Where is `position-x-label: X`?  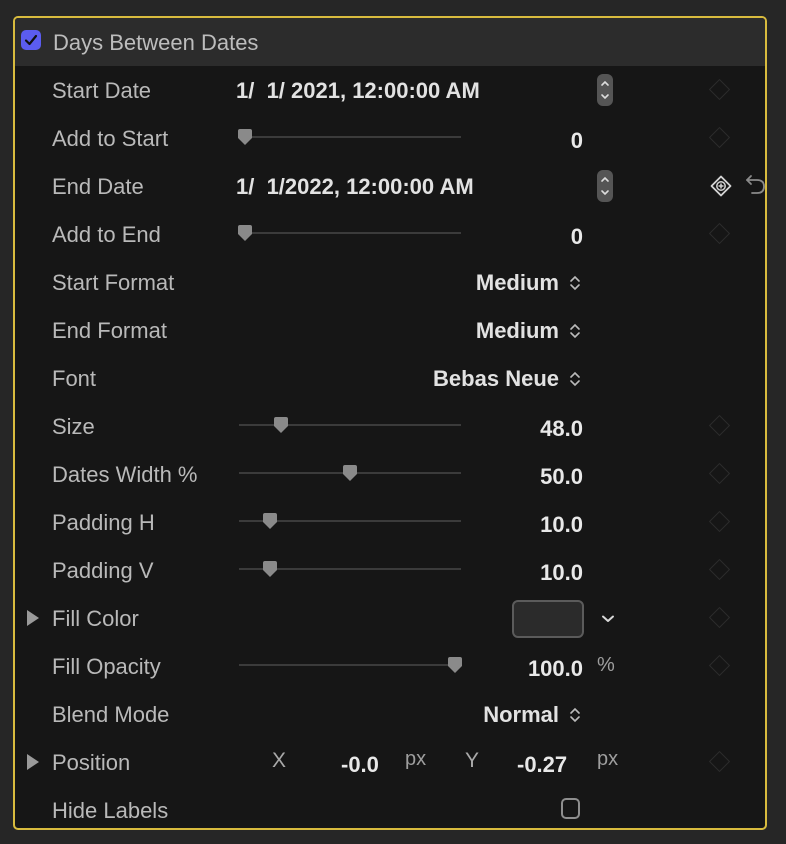 position-x-label: X is located at coordinates (279, 760).